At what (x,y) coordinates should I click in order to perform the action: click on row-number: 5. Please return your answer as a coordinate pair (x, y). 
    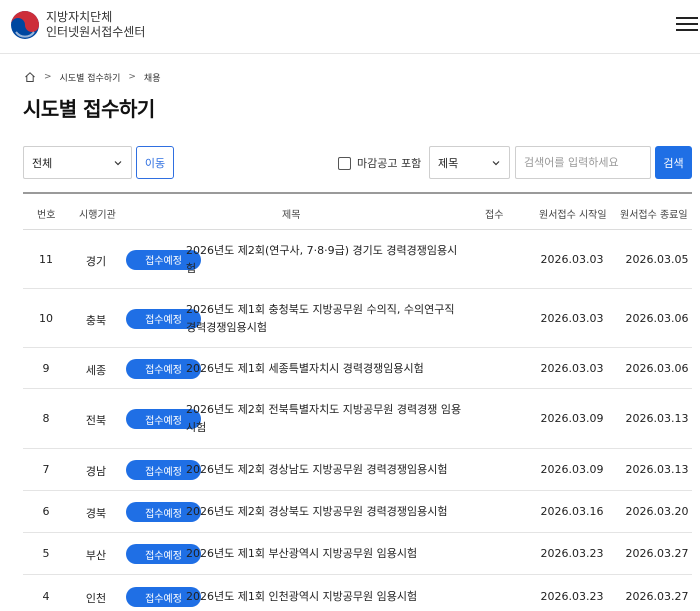
    Looking at the image, I should click on (46, 553).